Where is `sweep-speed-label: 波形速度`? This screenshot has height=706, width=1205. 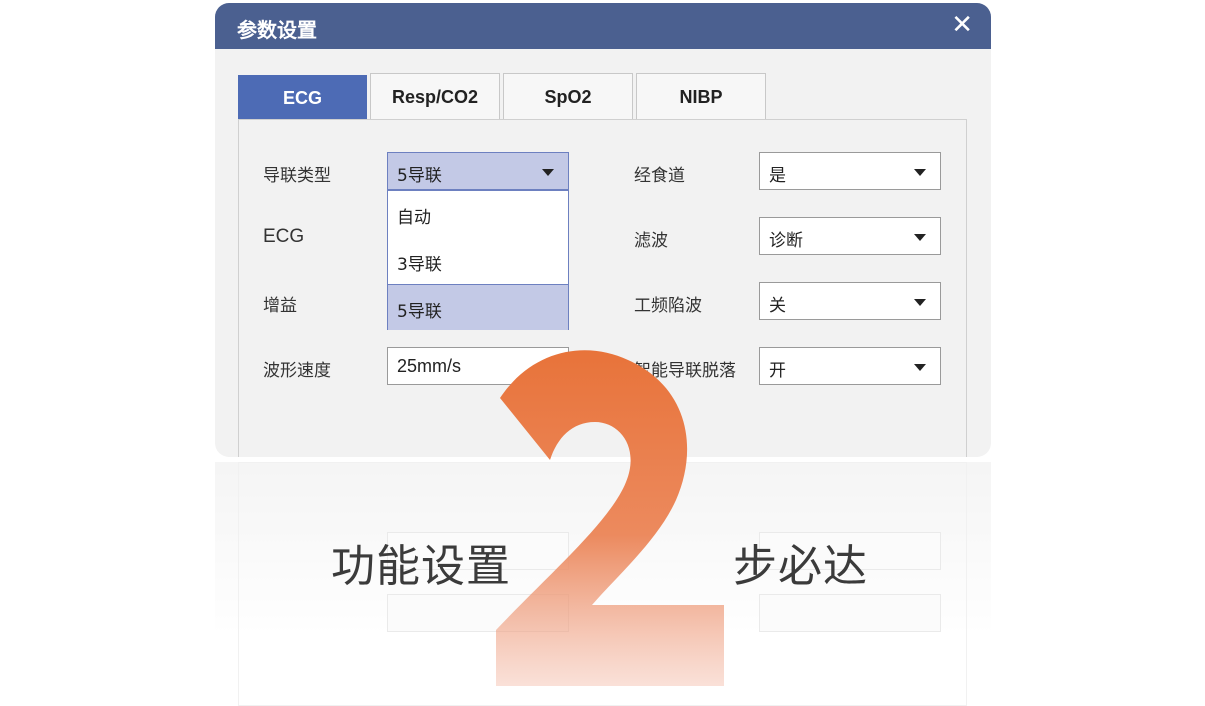 sweep-speed-label: 波形速度 is located at coordinates (297, 371).